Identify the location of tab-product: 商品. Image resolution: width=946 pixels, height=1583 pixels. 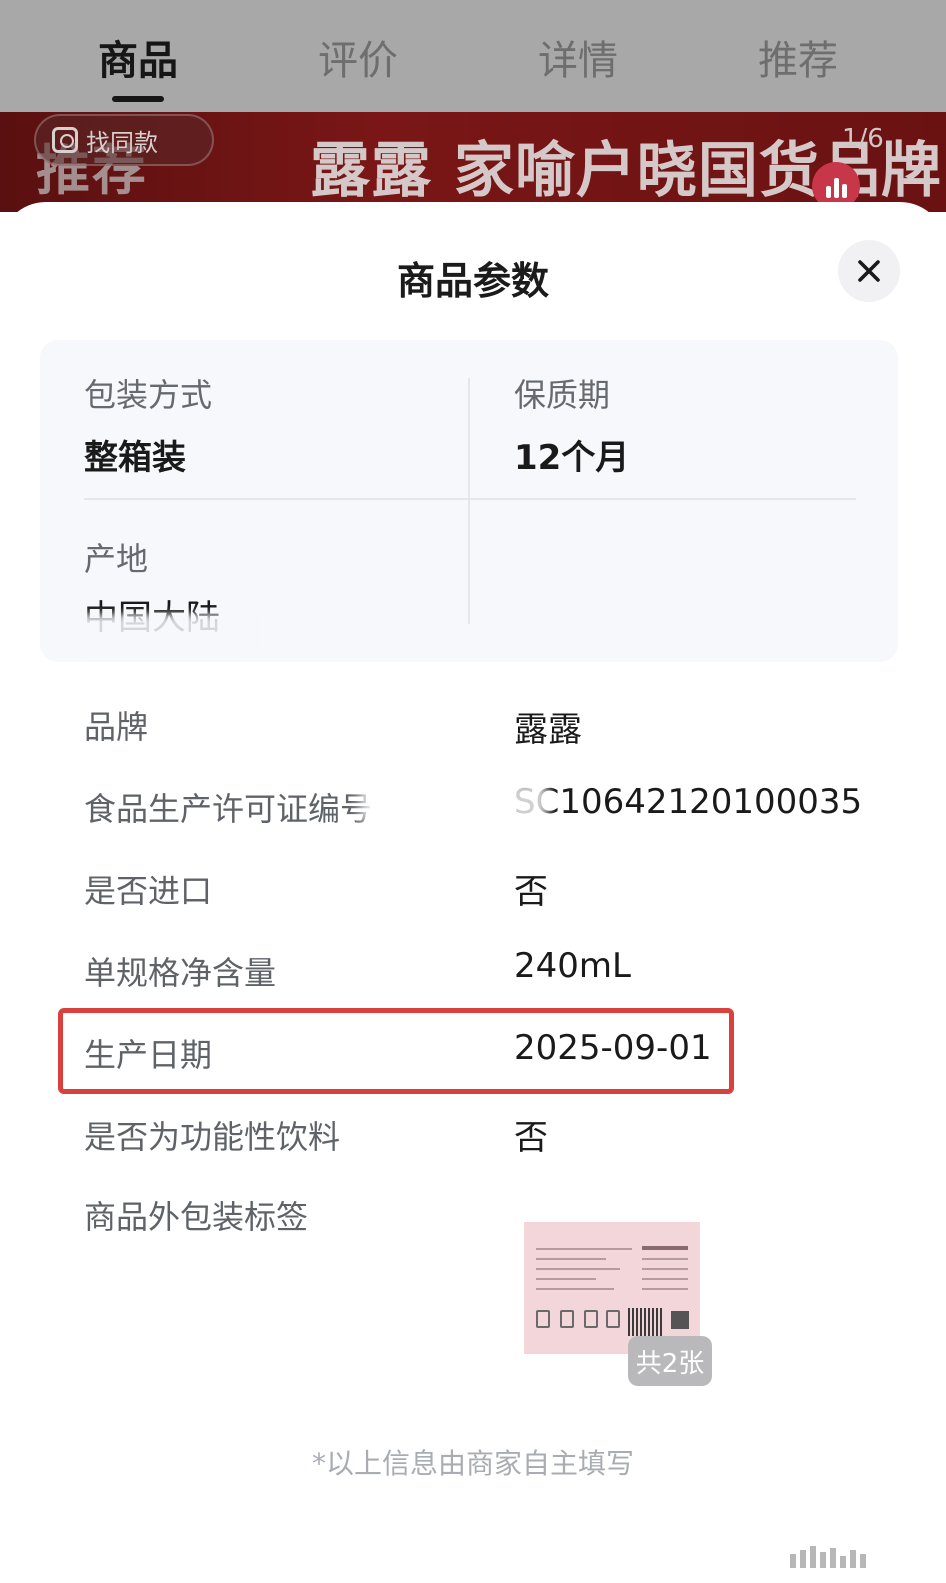
(138, 57).